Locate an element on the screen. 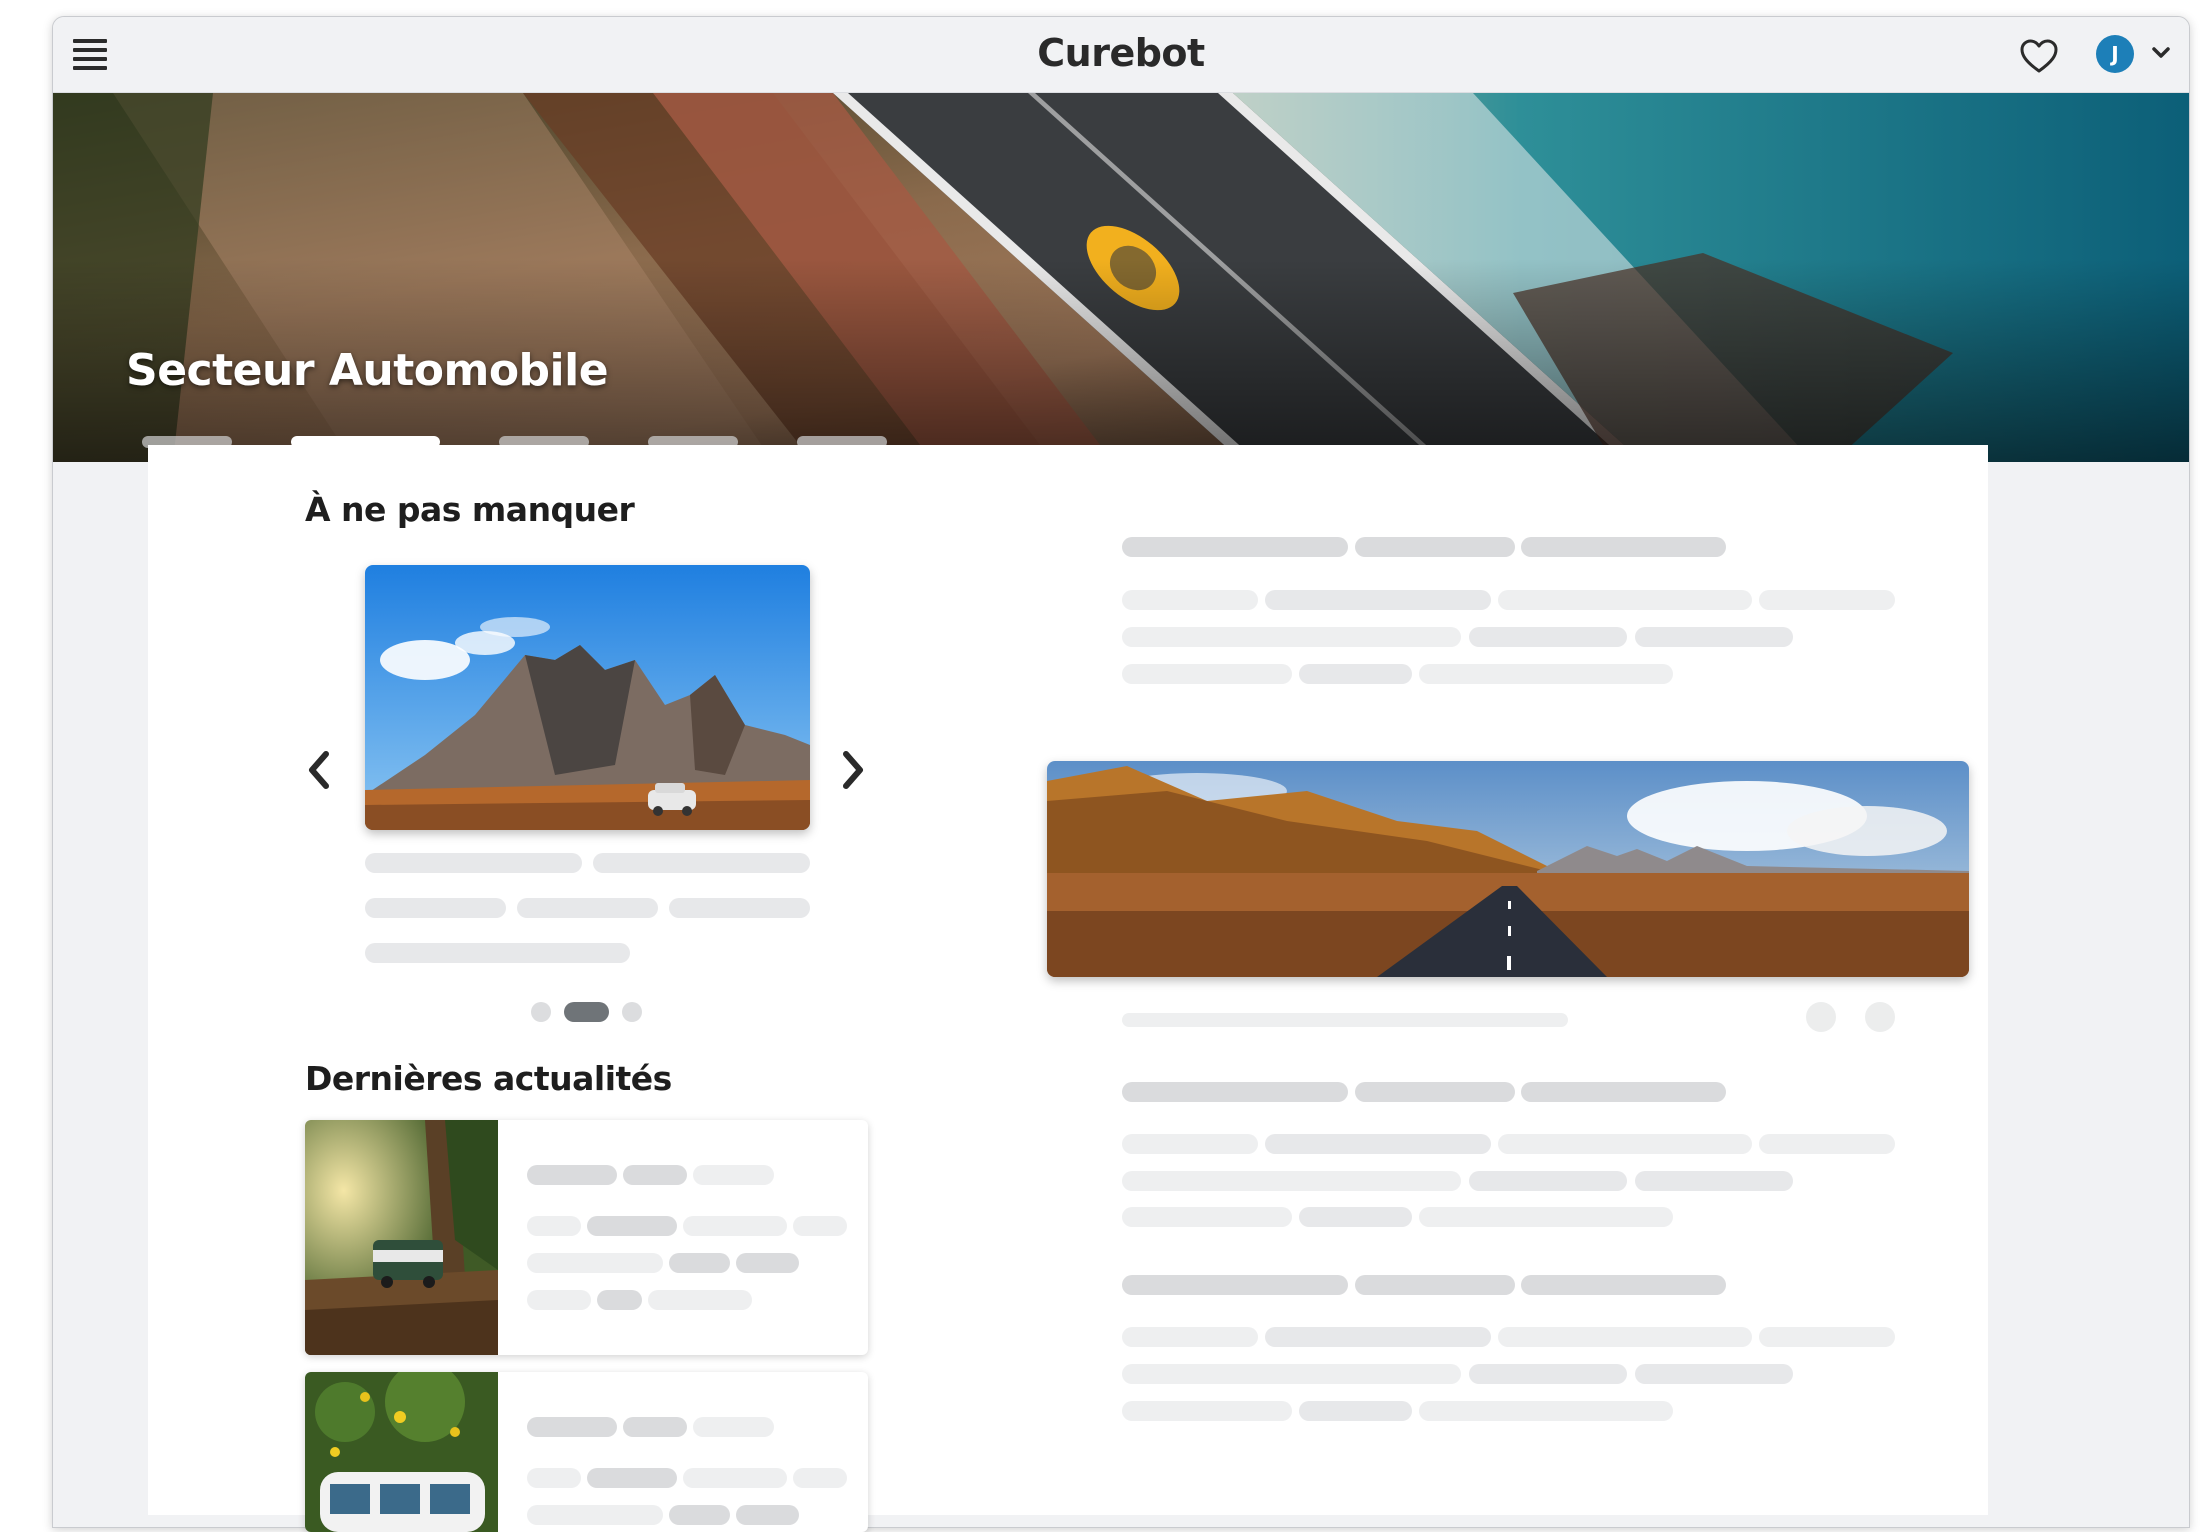  article-image is located at coordinates (1508, 869).